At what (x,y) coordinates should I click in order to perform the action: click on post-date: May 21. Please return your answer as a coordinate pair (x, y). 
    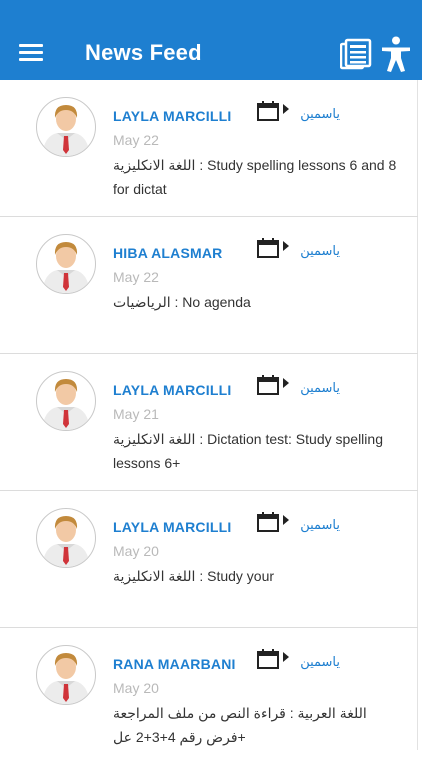
    Looking at the image, I should click on (136, 414).